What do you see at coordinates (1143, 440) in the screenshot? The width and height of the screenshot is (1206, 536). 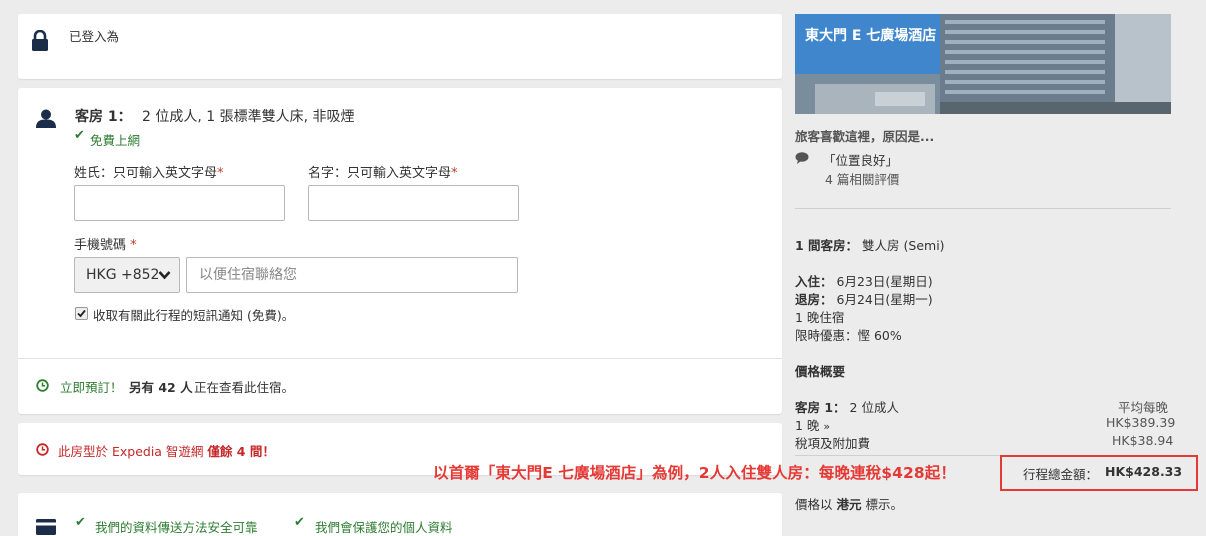 I see `taxes-price: HK$38.94` at bounding box center [1143, 440].